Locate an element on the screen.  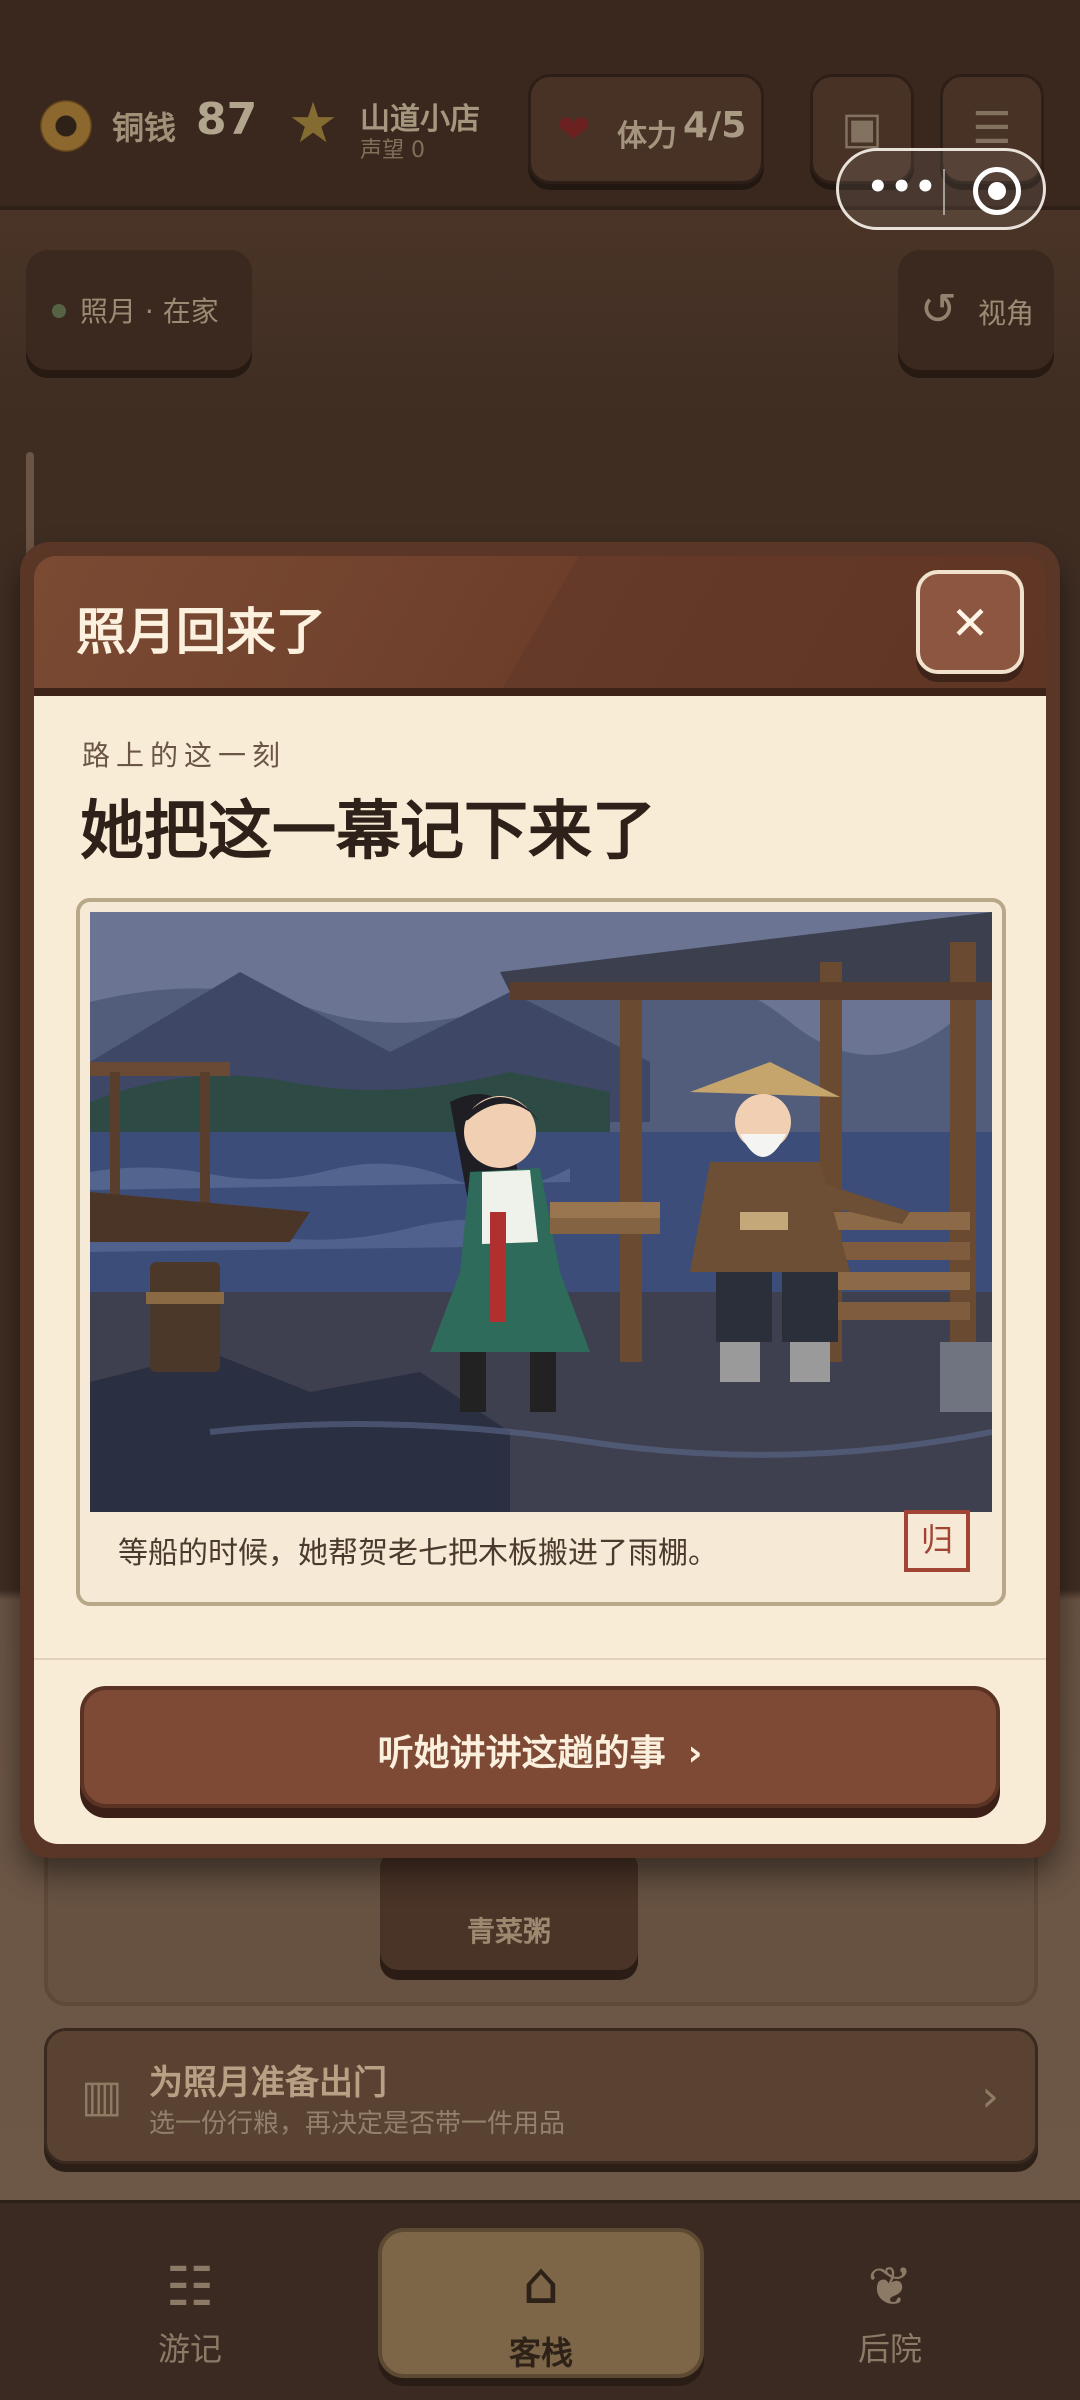
nav-item-inn: ⌂ 客栈 is located at coordinates (541, 2303).